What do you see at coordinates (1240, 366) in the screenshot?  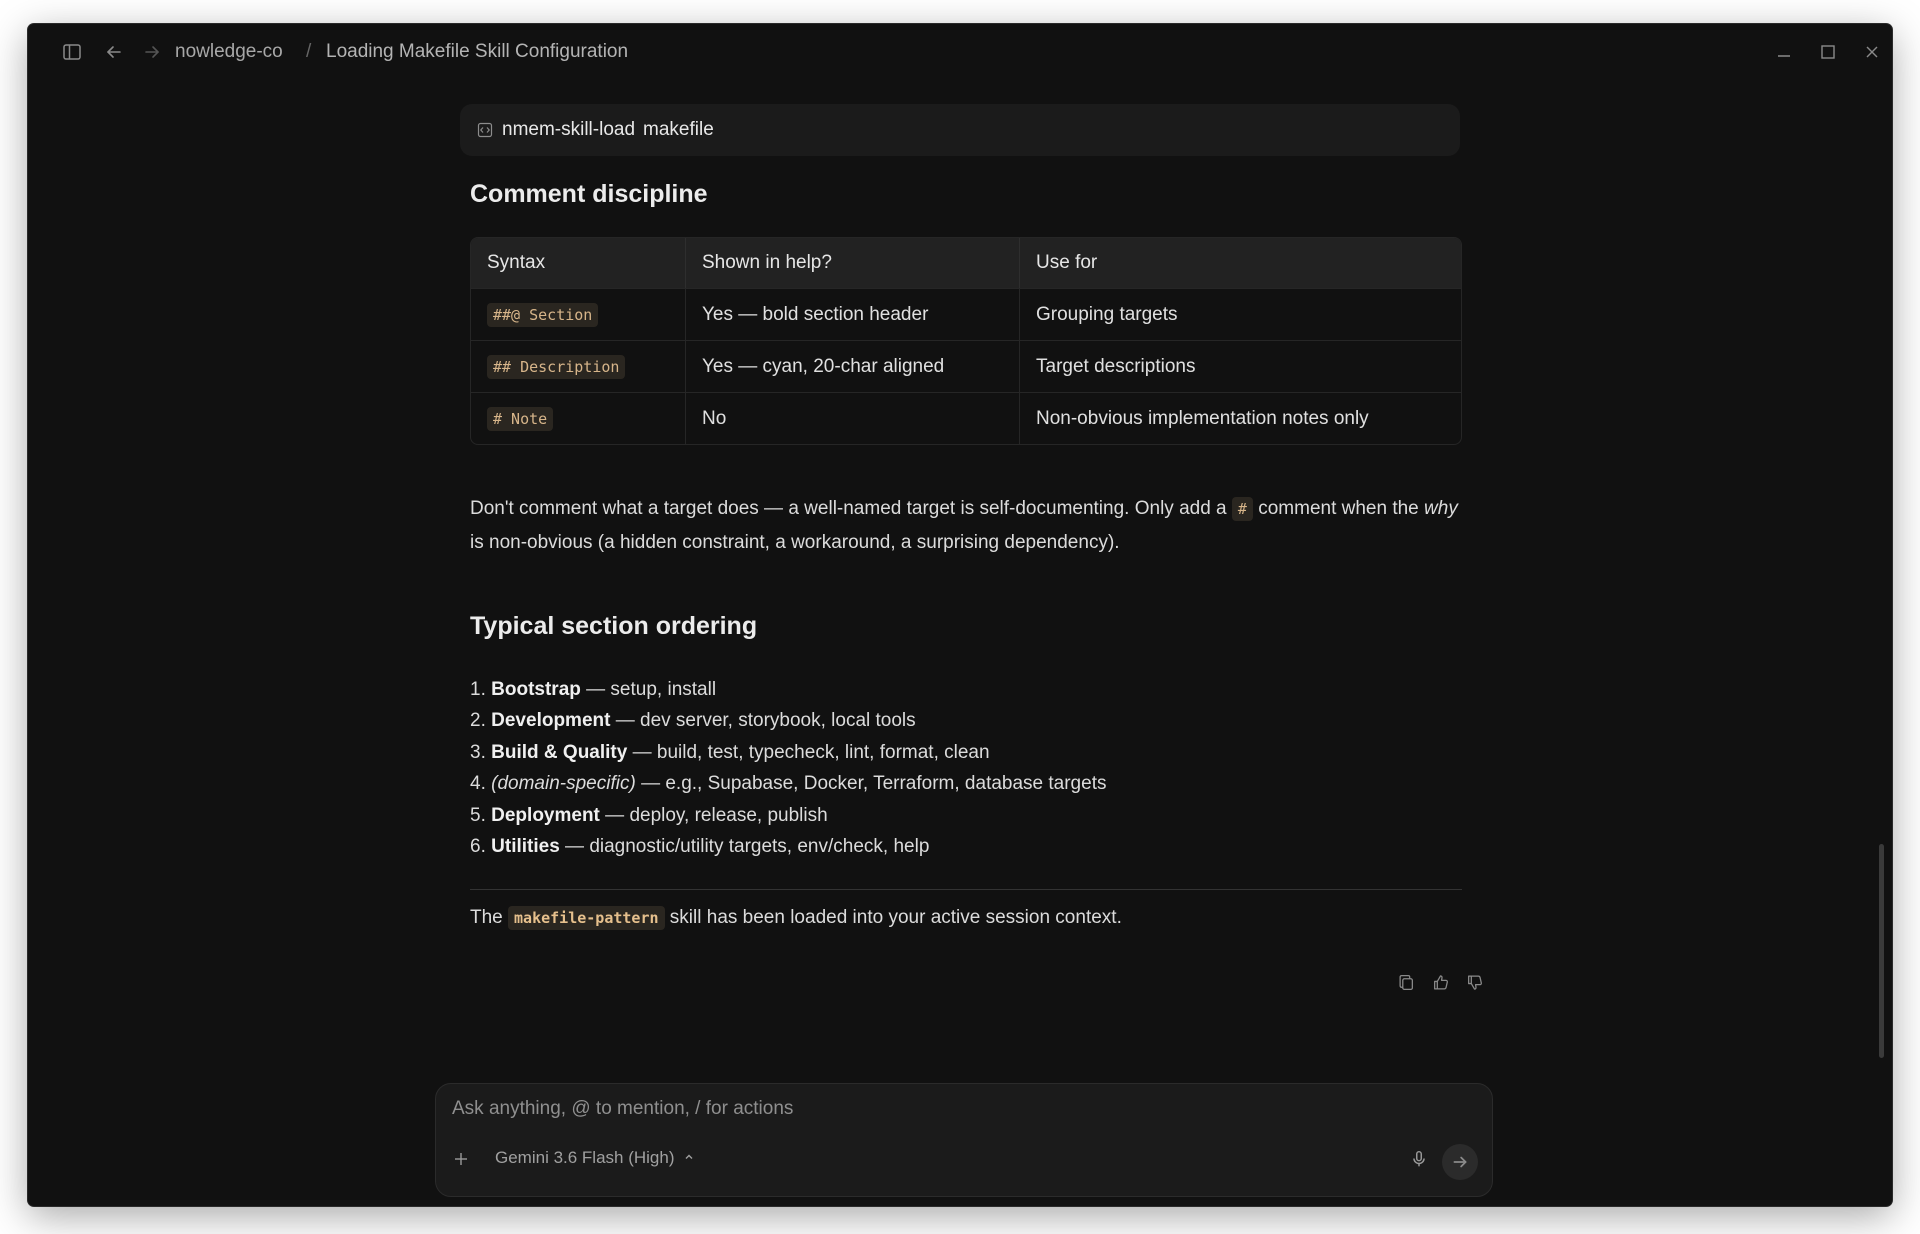 I see `use-cell: Target descriptions` at bounding box center [1240, 366].